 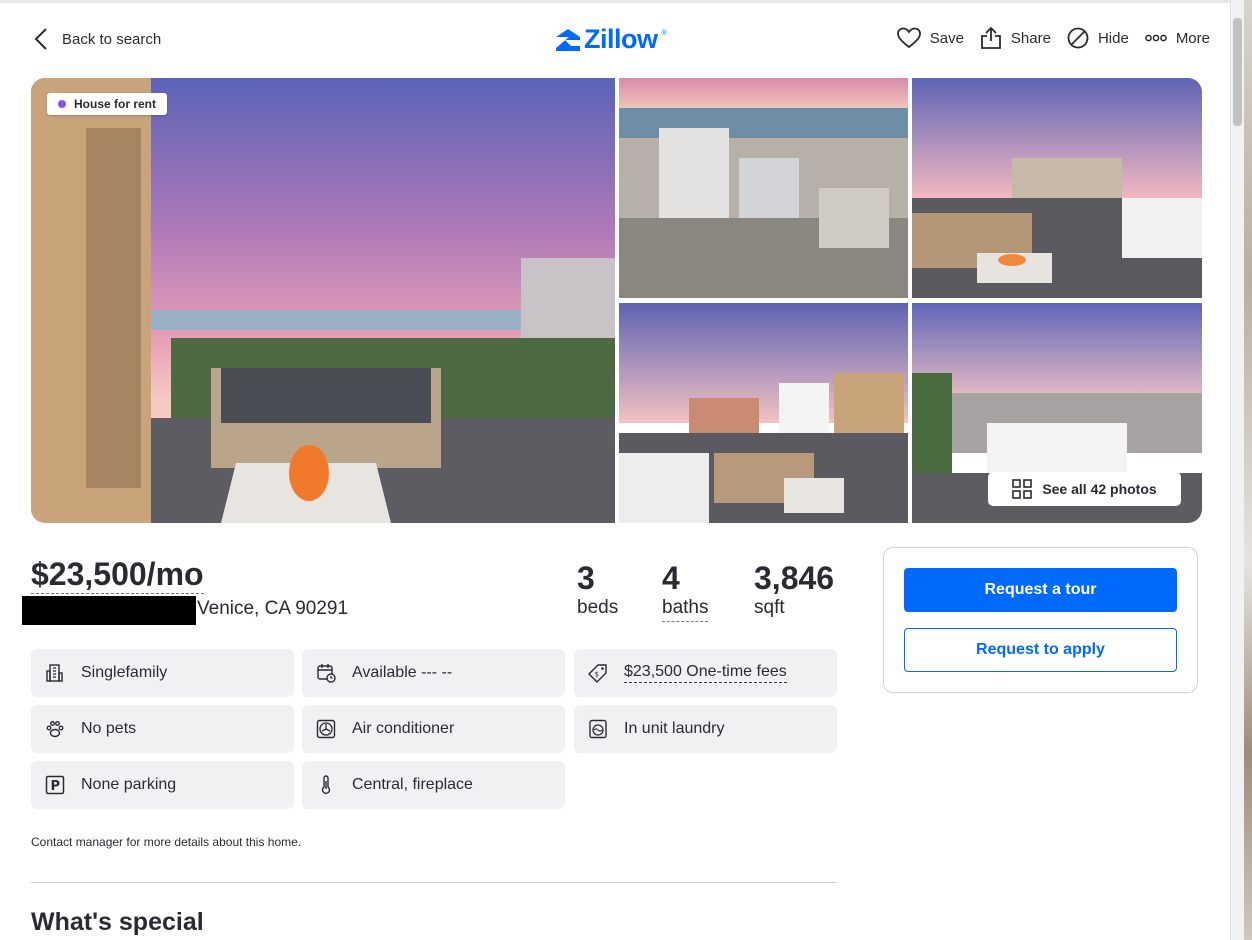 I want to click on save-button: Save, so click(x=930, y=38).